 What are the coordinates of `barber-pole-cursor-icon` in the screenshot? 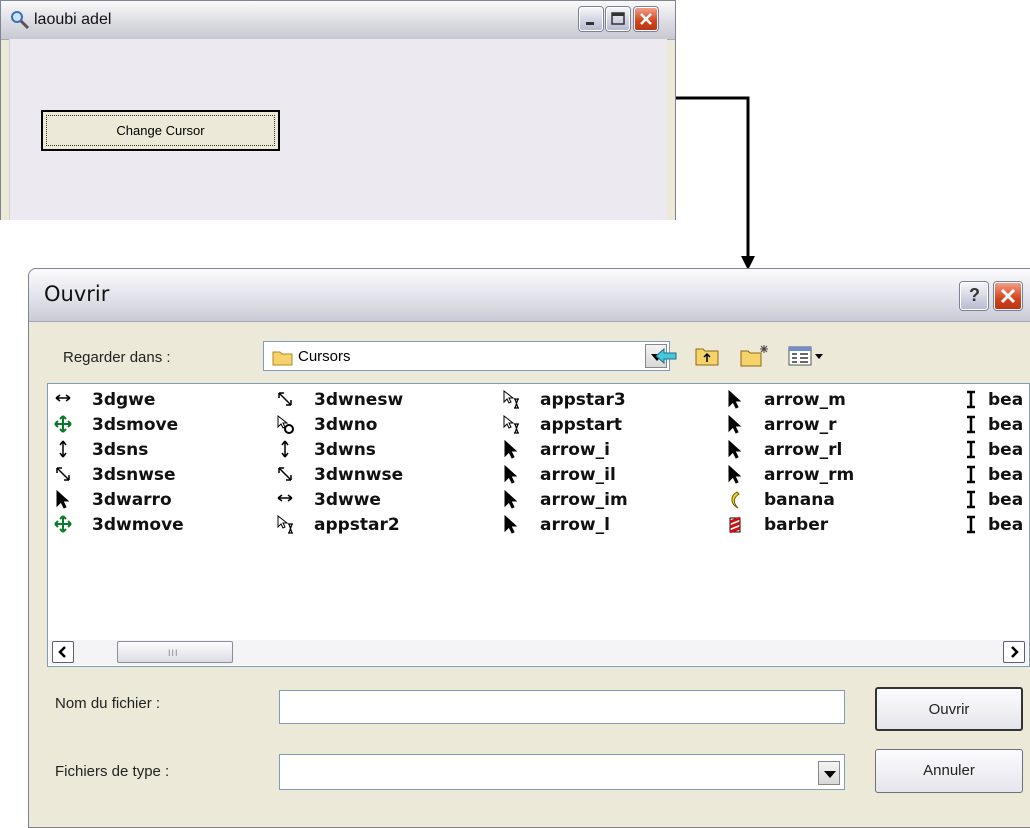 It's located at (735, 525).